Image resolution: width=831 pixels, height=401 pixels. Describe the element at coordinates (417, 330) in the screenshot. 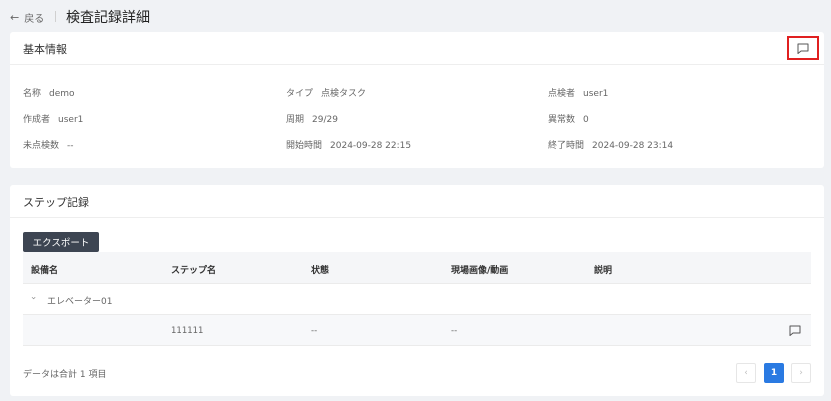

I see `table-row: 111111 -- --` at that location.